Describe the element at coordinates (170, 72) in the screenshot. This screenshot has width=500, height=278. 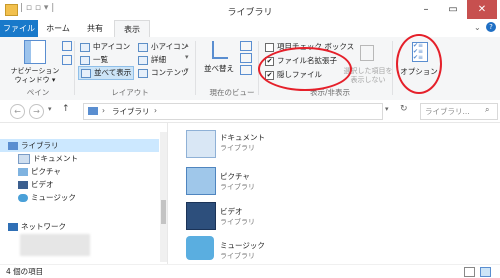
I see `content-label: コンテンツ` at that location.